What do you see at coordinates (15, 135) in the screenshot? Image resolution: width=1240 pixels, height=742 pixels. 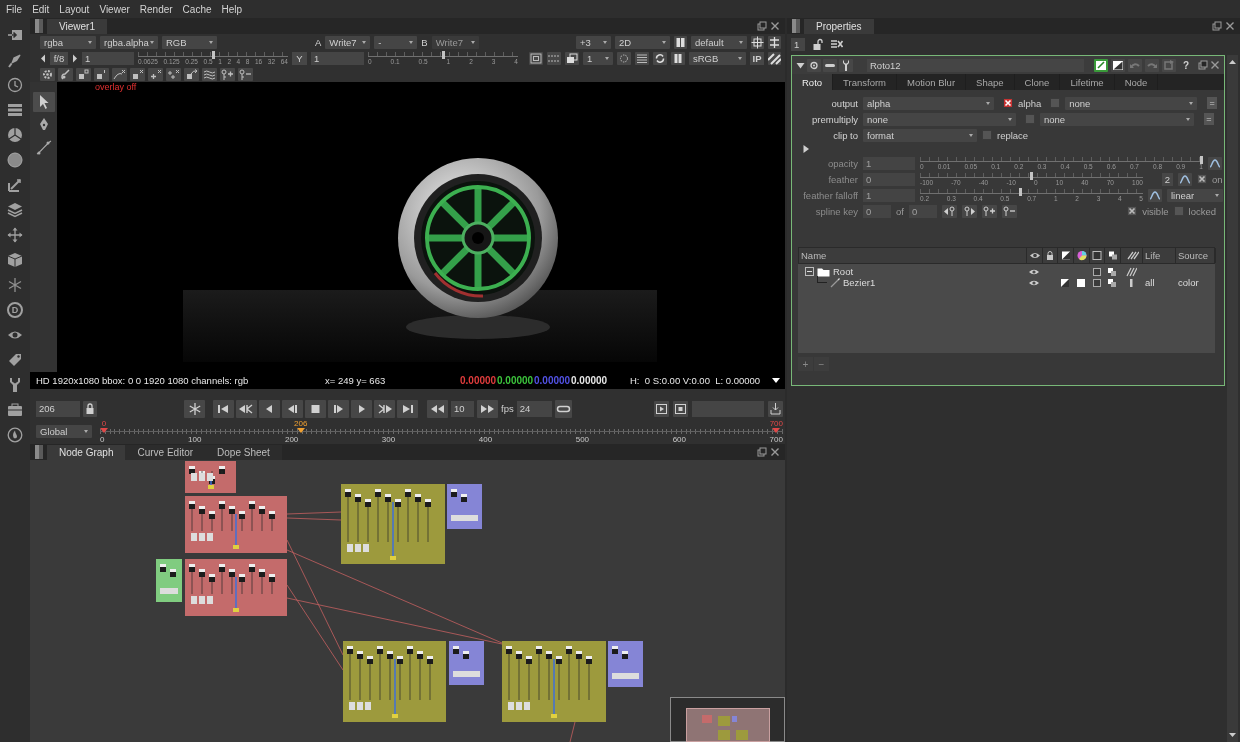 I see `segmented-circle-icon` at bounding box center [15, 135].